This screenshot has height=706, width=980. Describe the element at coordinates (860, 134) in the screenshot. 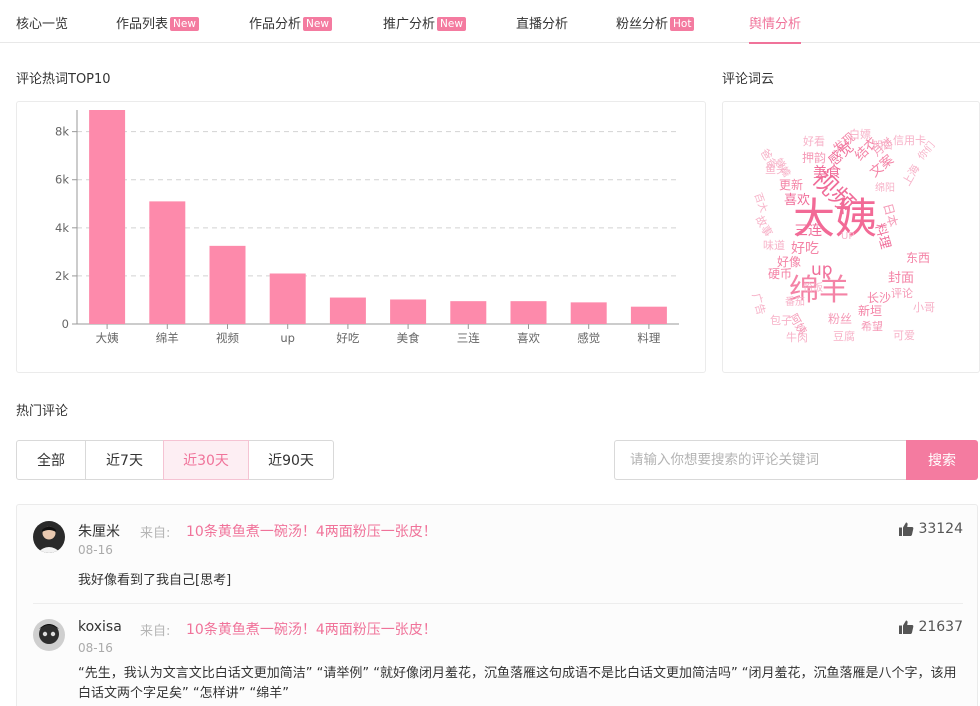

I see `cloud-word: 白嫖` at that location.